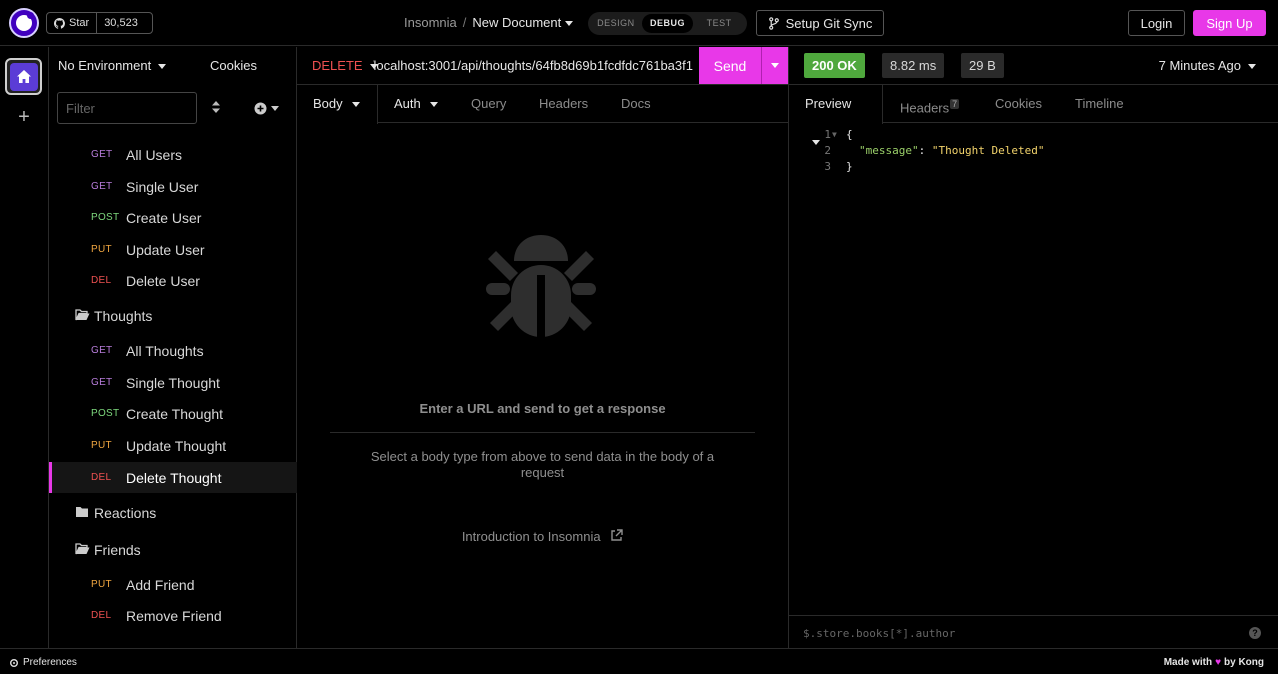  I want to click on sort-icon, so click(218, 108).